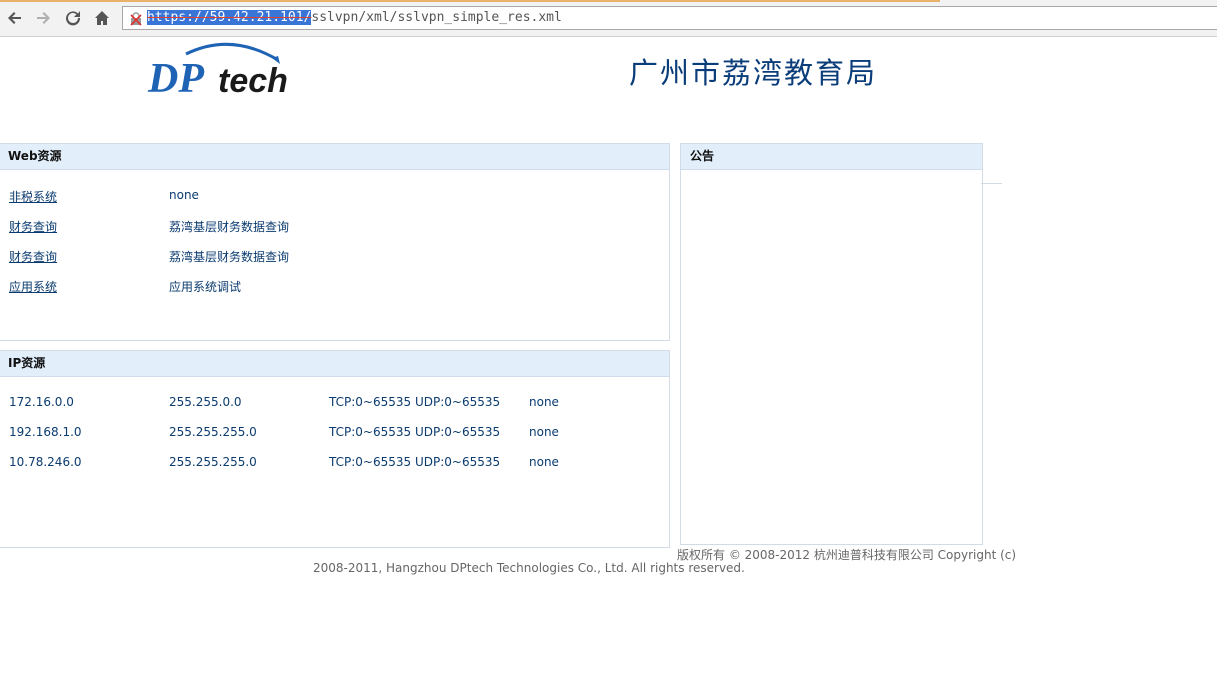 The image size is (1217, 688). What do you see at coordinates (102, 18) in the screenshot?
I see `home-icon` at bounding box center [102, 18].